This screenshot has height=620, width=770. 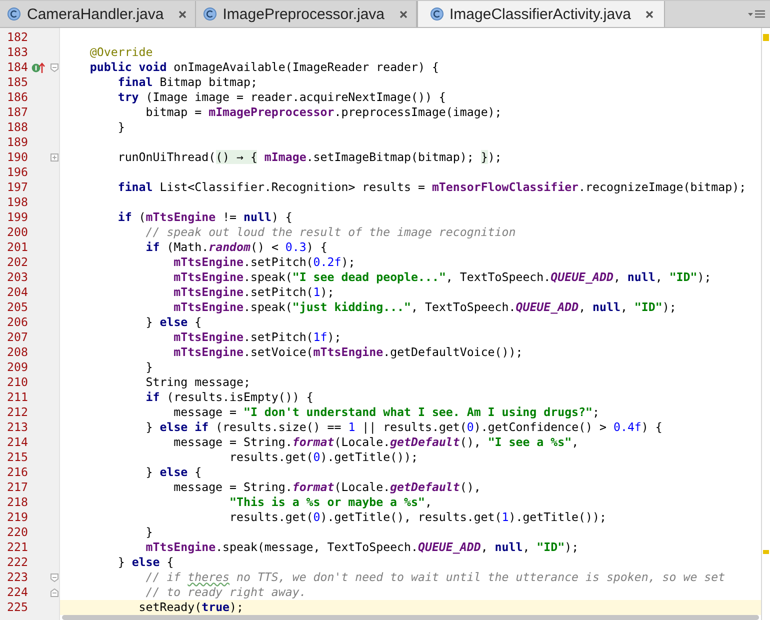 What do you see at coordinates (121, 52) in the screenshot?
I see `code-line: @Override` at bounding box center [121, 52].